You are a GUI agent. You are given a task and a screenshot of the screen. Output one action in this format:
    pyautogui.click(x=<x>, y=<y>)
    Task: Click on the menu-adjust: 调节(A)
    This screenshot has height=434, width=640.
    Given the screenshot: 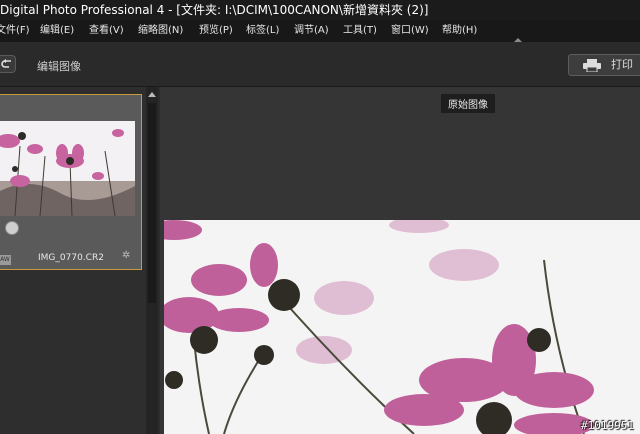 What is the action you would take?
    pyautogui.click(x=311, y=31)
    